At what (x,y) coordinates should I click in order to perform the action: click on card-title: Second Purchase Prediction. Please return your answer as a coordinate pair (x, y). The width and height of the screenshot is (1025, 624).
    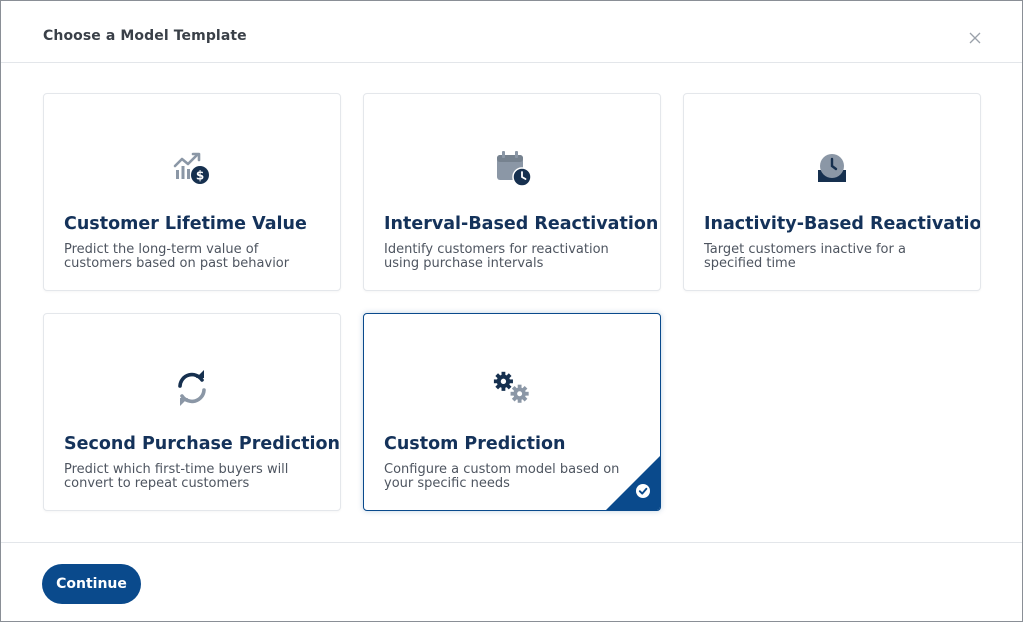
    Looking at the image, I should click on (202, 444).